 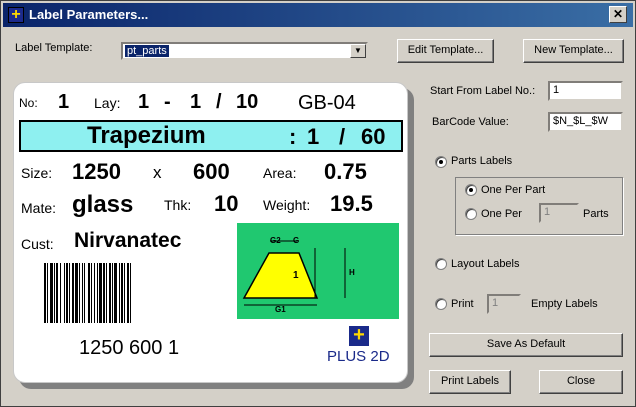 I want to click on one-per-label: One Per, so click(x=501, y=214).